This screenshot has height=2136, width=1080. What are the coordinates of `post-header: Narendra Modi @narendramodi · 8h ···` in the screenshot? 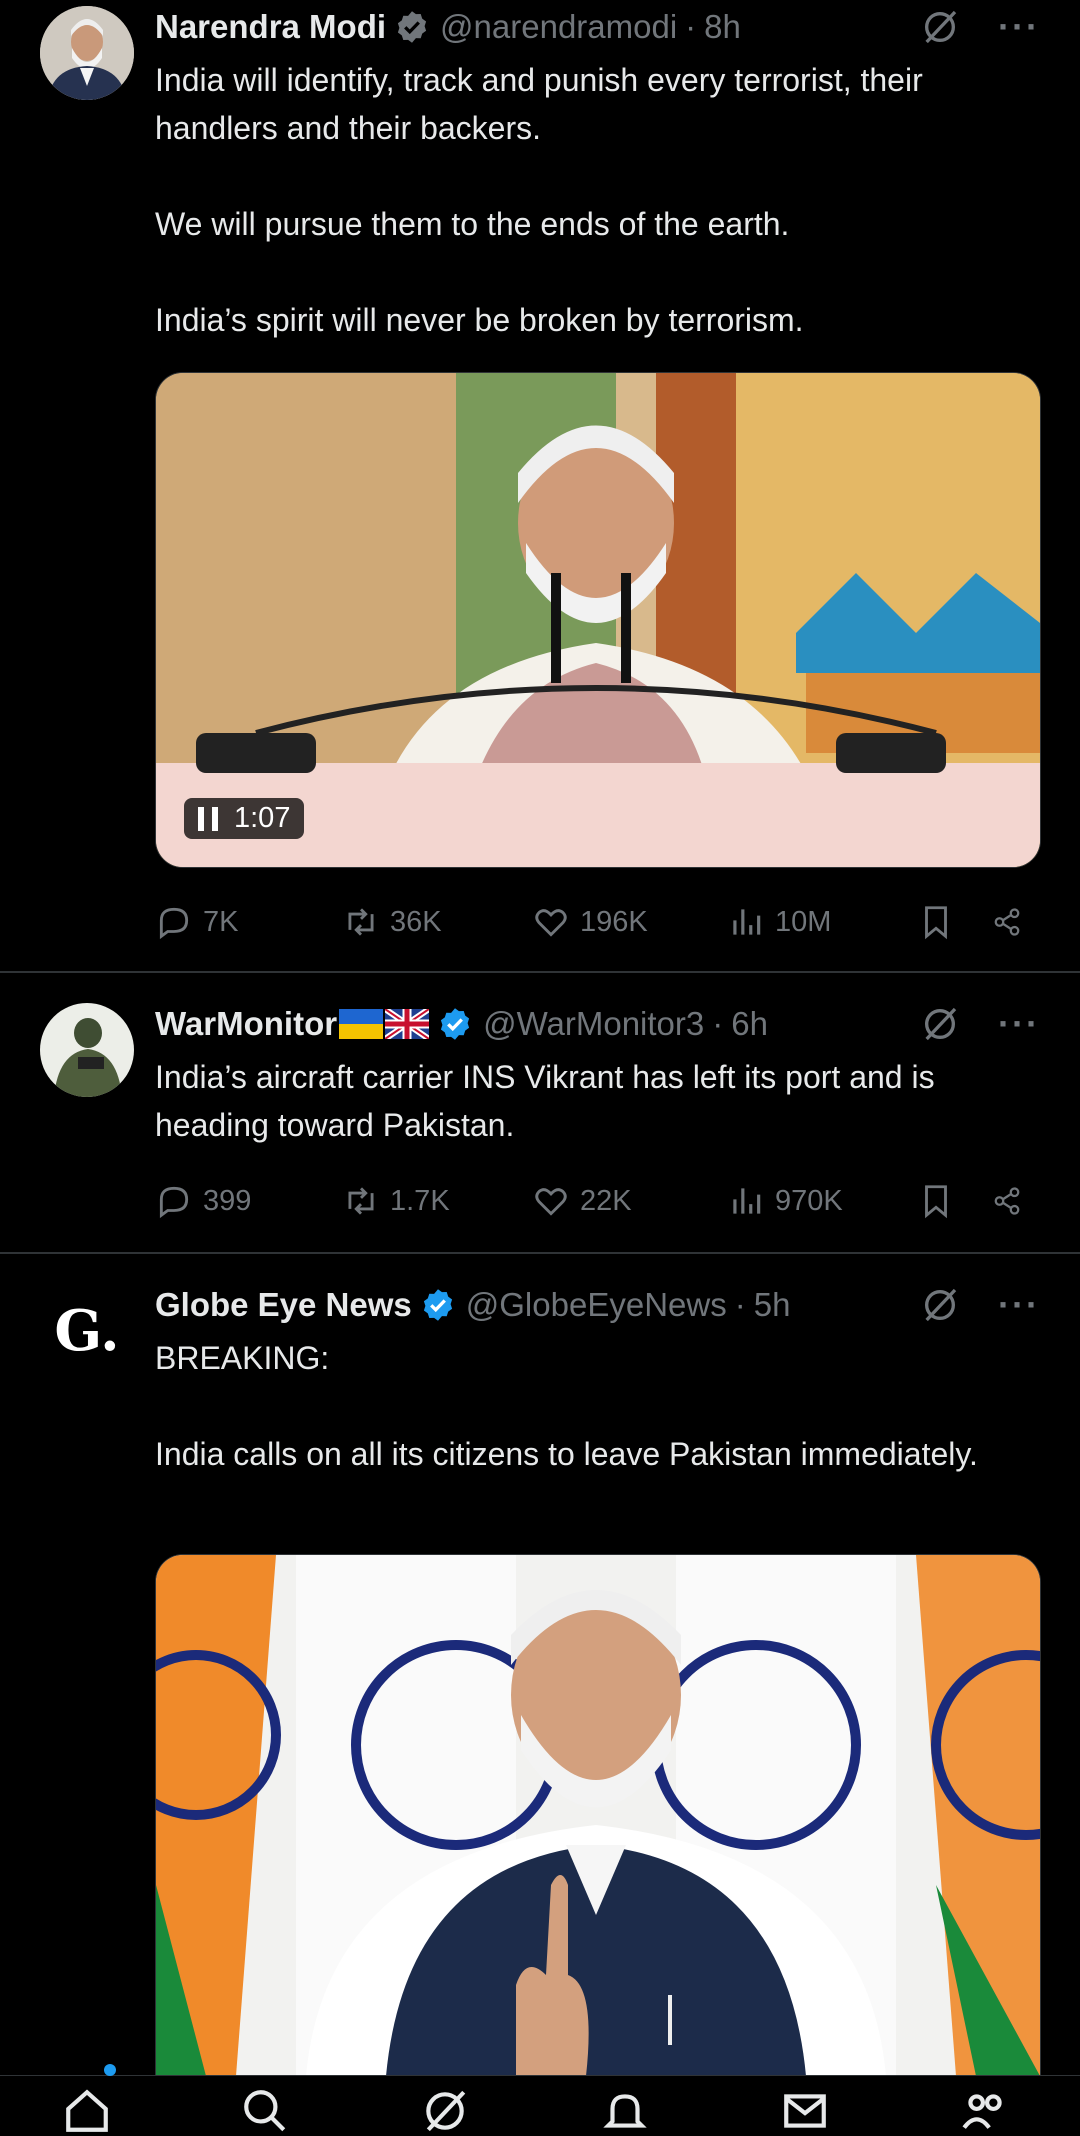 It's located at (607, 27).